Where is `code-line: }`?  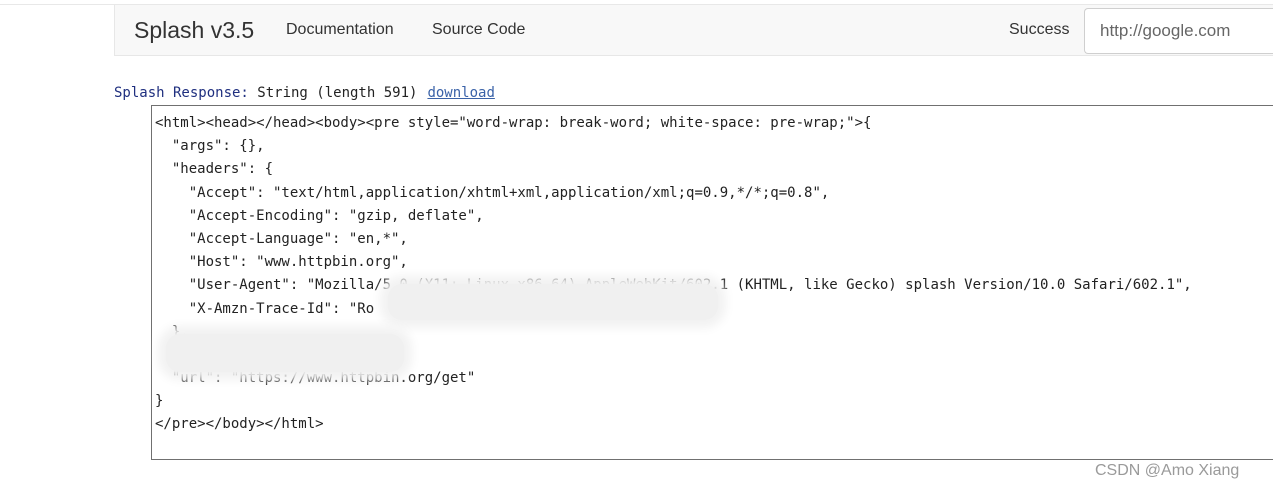 code-line: } is located at coordinates (159, 401).